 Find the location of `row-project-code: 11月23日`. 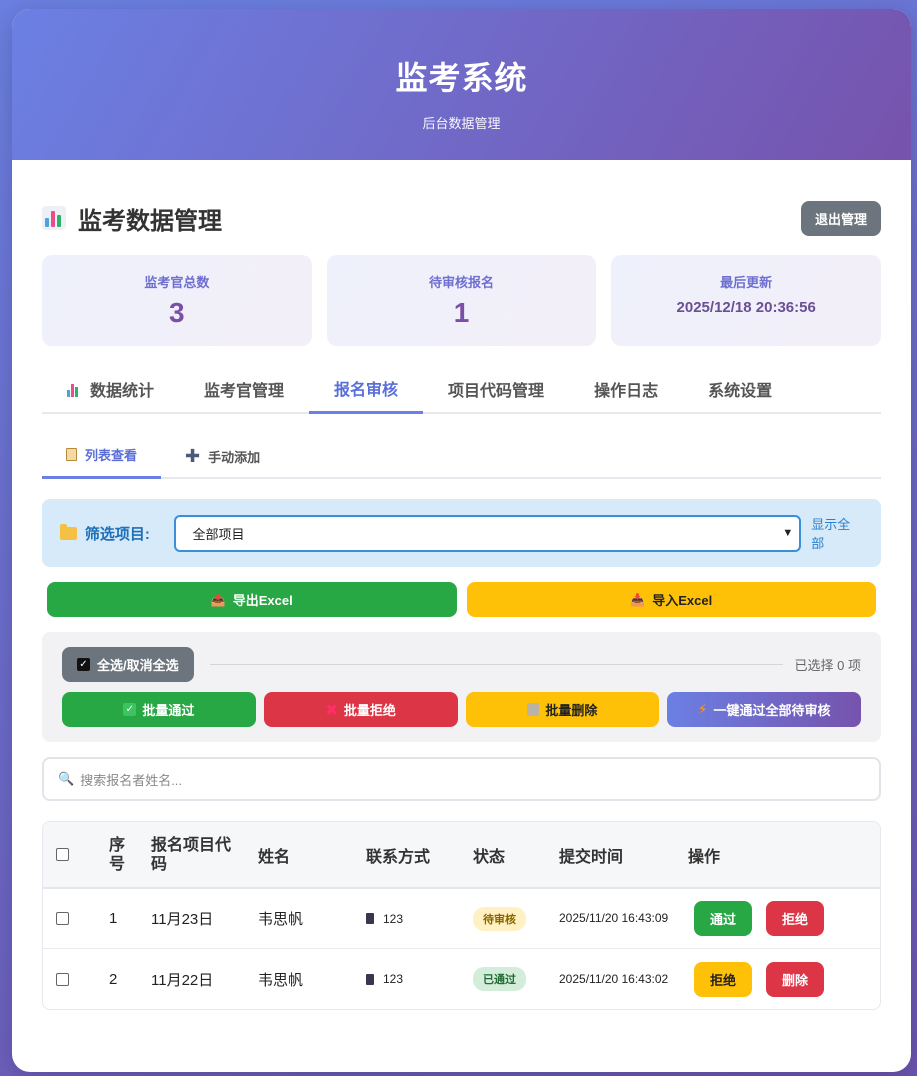

row-project-code: 11月23日 is located at coordinates (182, 919).